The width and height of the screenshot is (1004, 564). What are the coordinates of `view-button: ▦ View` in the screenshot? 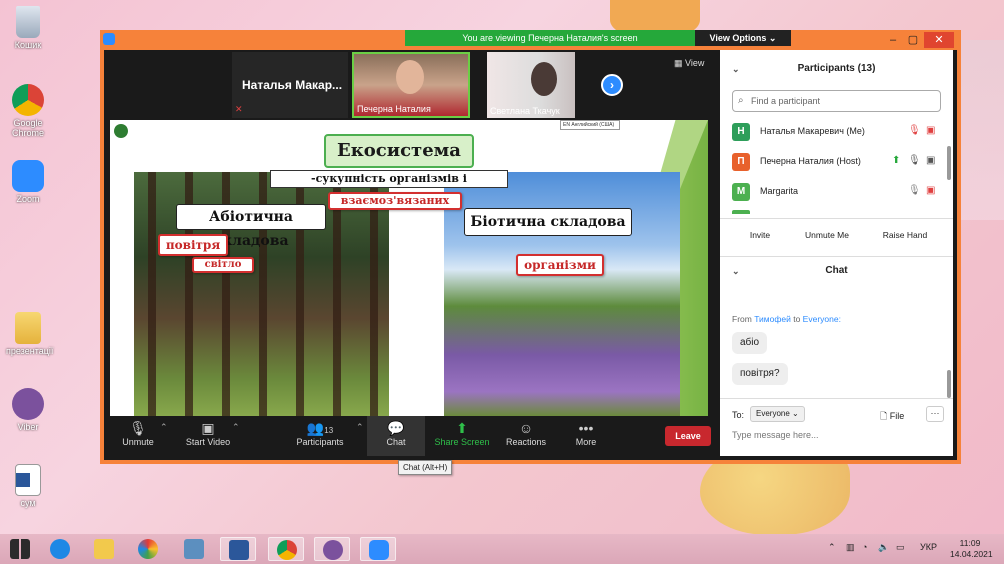 It's located at (689, 63).